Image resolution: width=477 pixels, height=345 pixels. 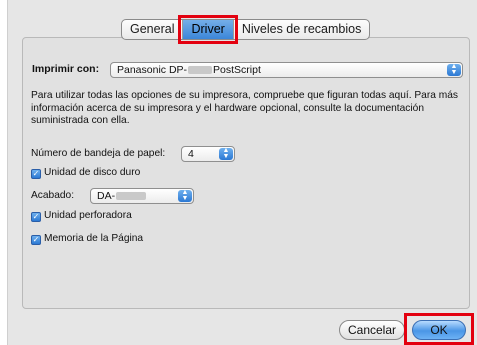 I want to click on hard-disk-row: ✓ Unidad de disco duro, so click(x=85, y=173).